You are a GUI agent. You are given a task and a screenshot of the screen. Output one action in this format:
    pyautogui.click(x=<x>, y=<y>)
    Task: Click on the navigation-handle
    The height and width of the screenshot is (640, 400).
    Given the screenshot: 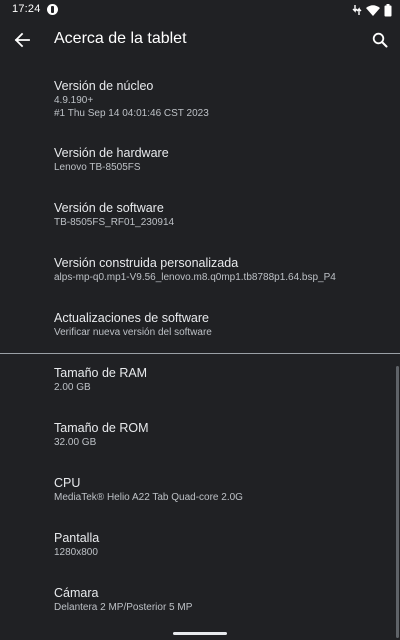 What is the action you would take?
    pyautogui.click(x=200, y=633)
    